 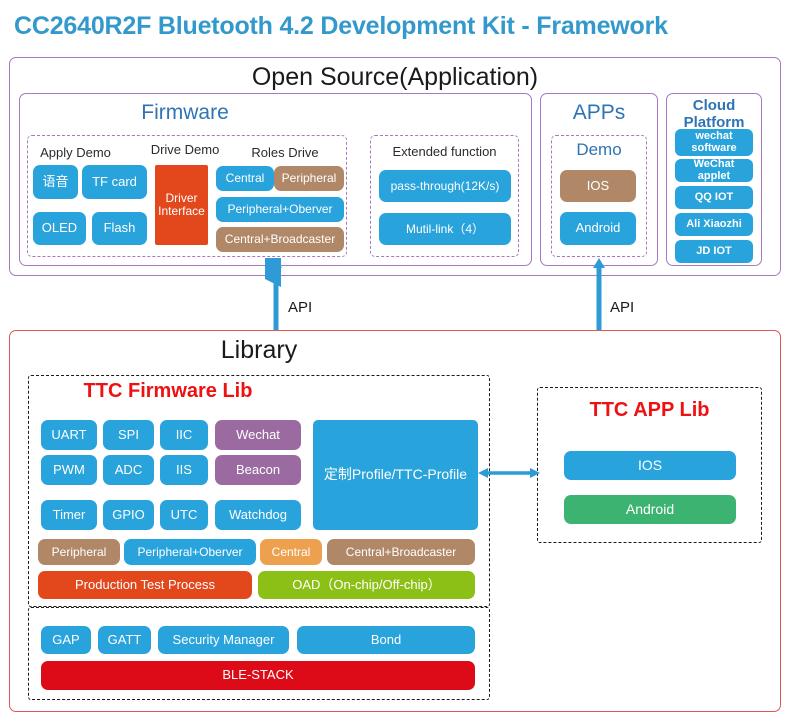 I want to click on library-heading: Library, so click(x=259, y=350).